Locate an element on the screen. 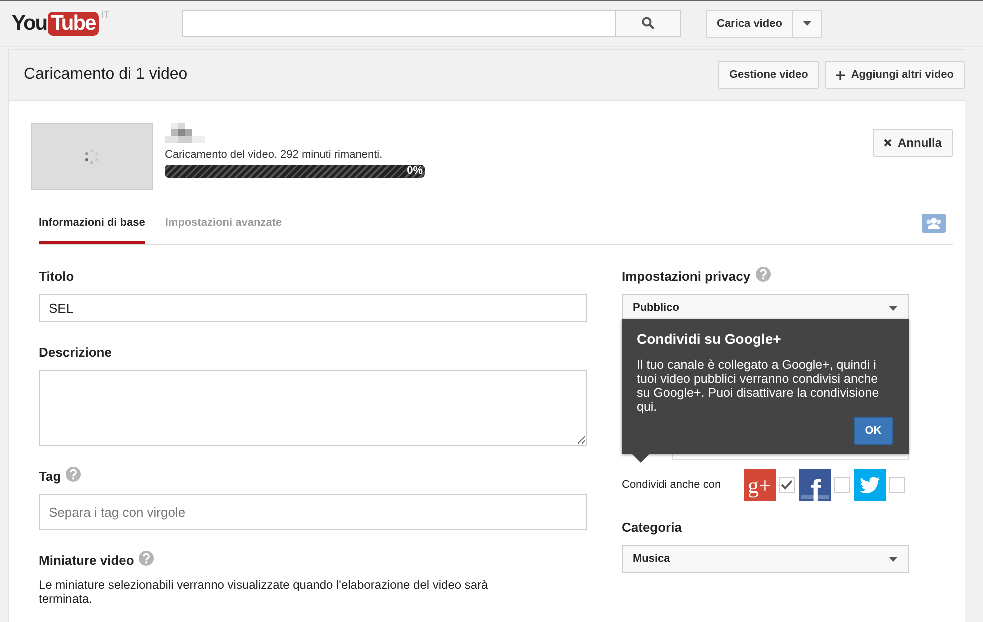 Image resolution: width=983 pixels, height=622 pixels. tab: Informazioni di base is located at coordinates (92, 230).